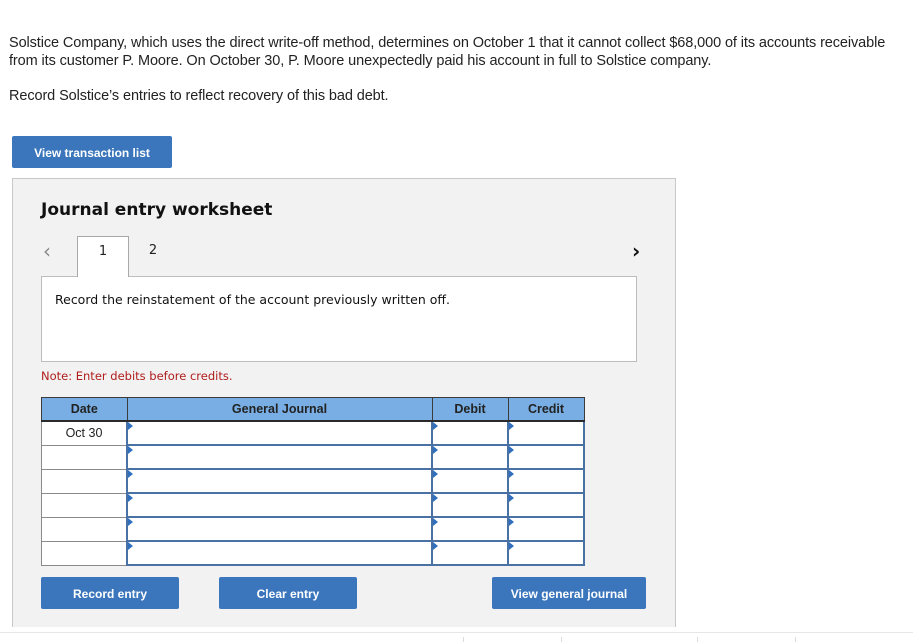  Describe the element at coordinates (456, 632) in the screenshot. I see `footer-divider` at that location.